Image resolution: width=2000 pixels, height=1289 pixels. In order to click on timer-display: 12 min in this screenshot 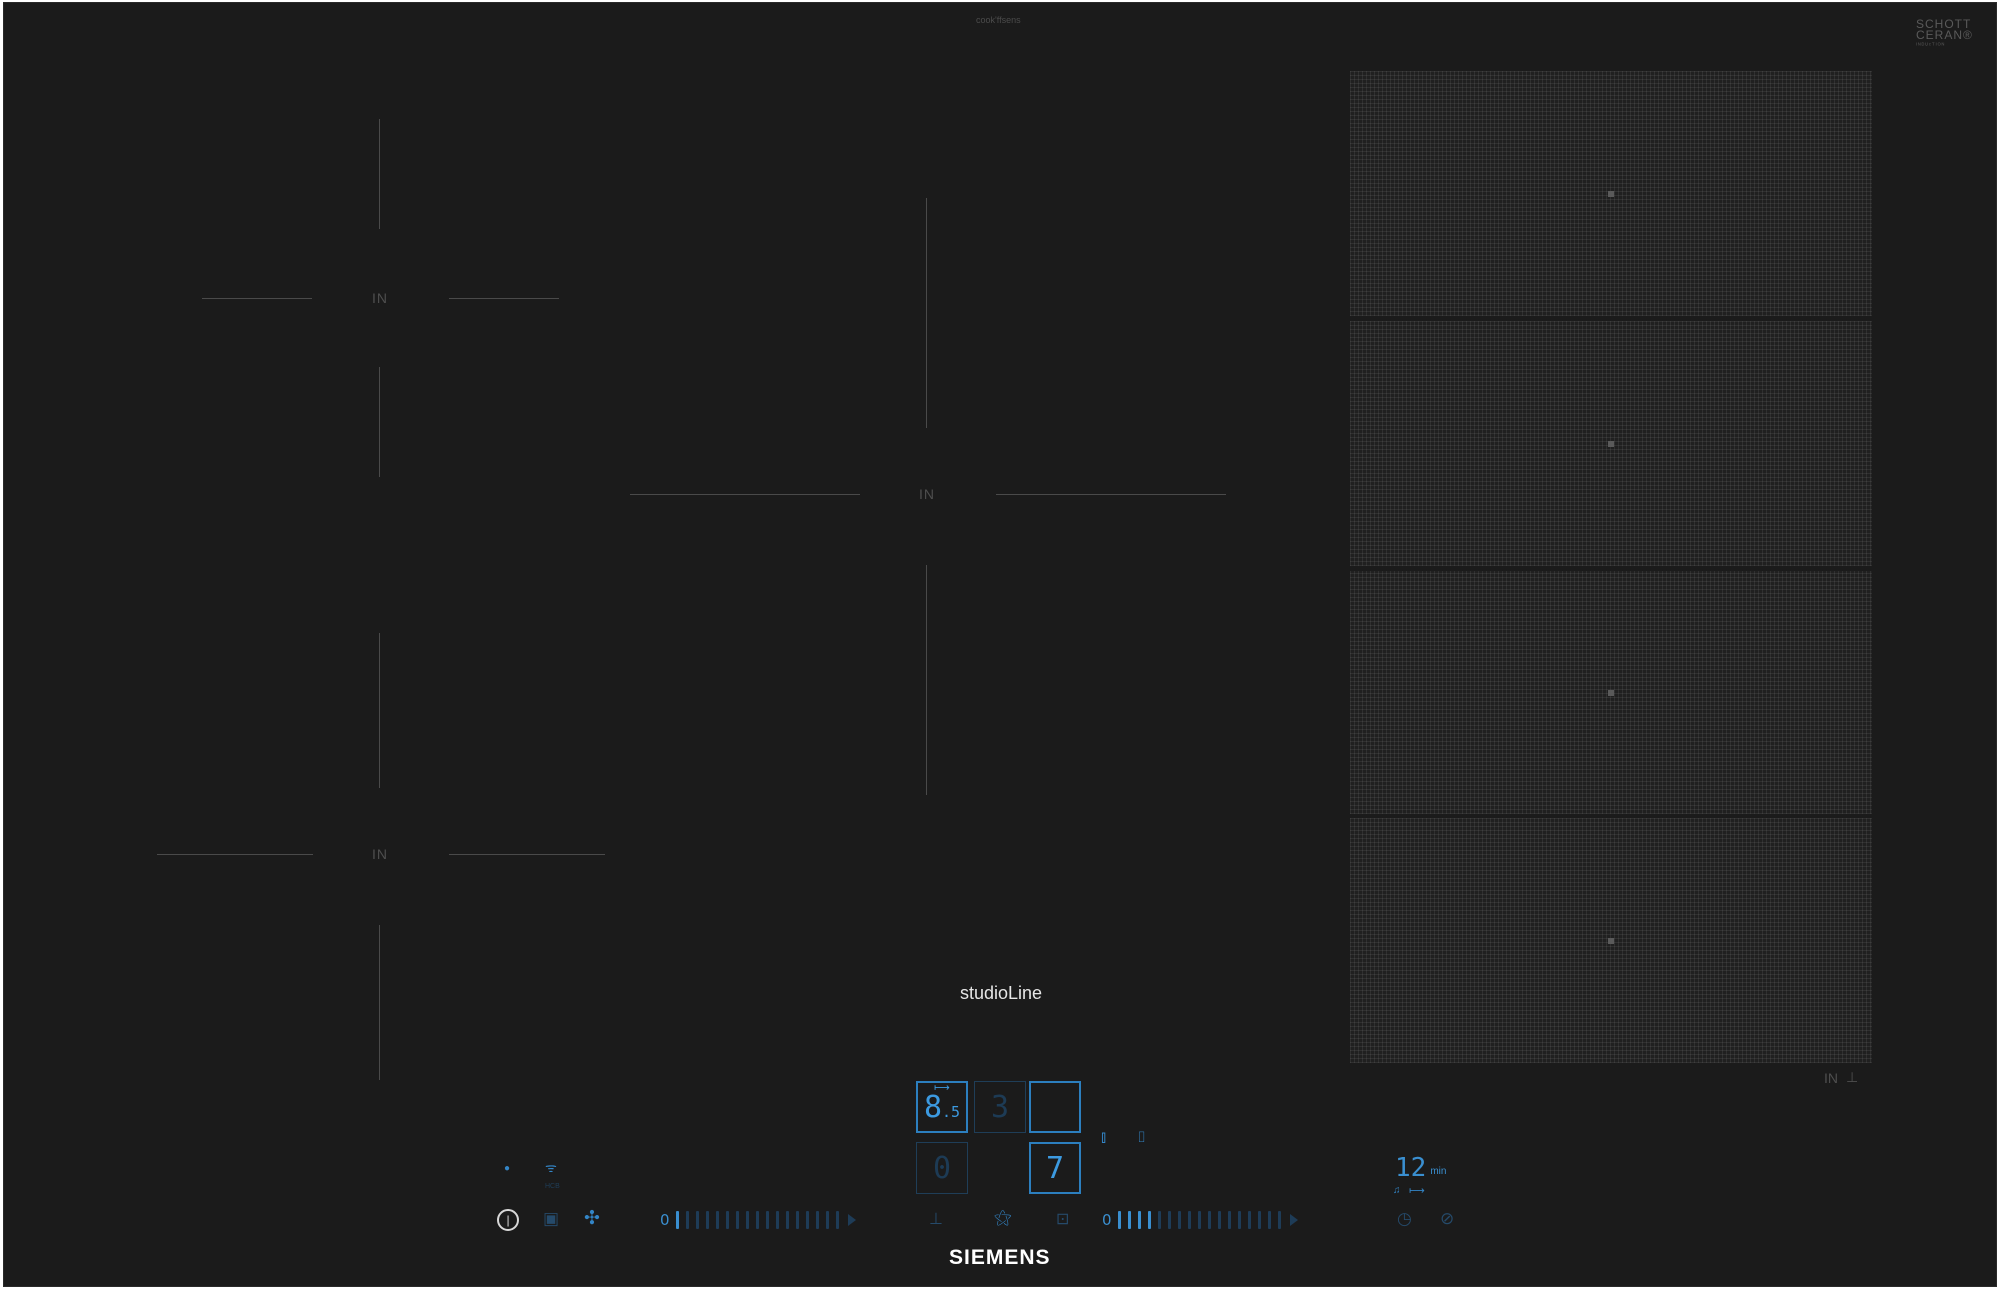, I will do `click(1420, 1168)`.